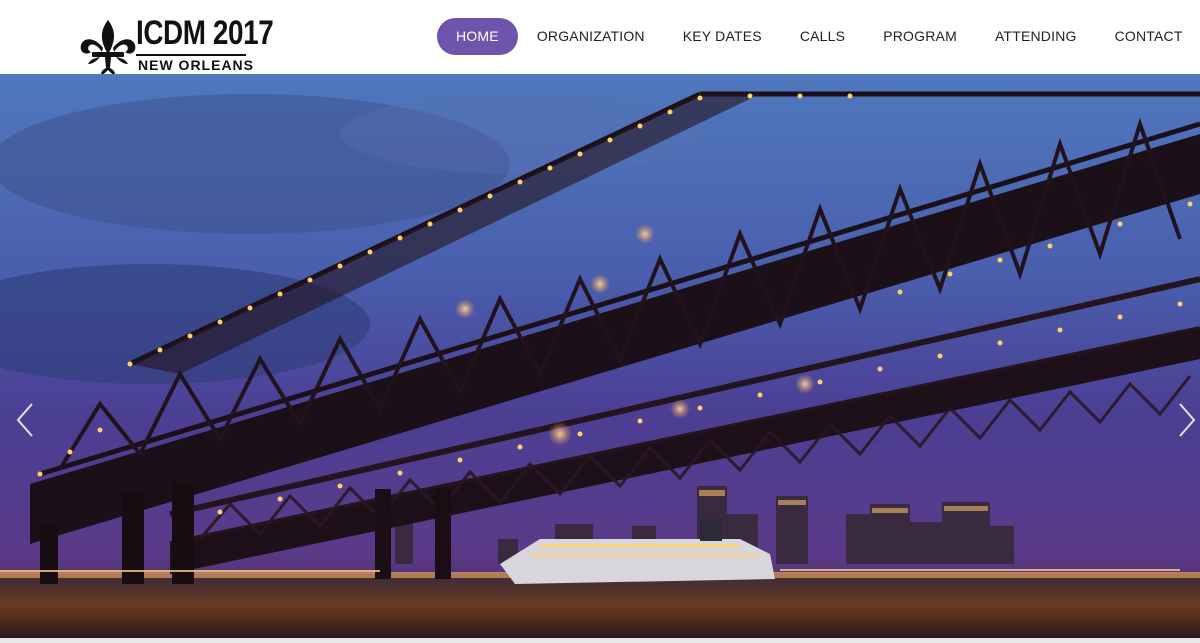 Image resolution: width=1200 pixels, height=643 pixels. What do you see at coordinates (722, 36) in the screenshot?
I see `nav-item-key-dates: KEY DATES` at bounding box center [722, 36].